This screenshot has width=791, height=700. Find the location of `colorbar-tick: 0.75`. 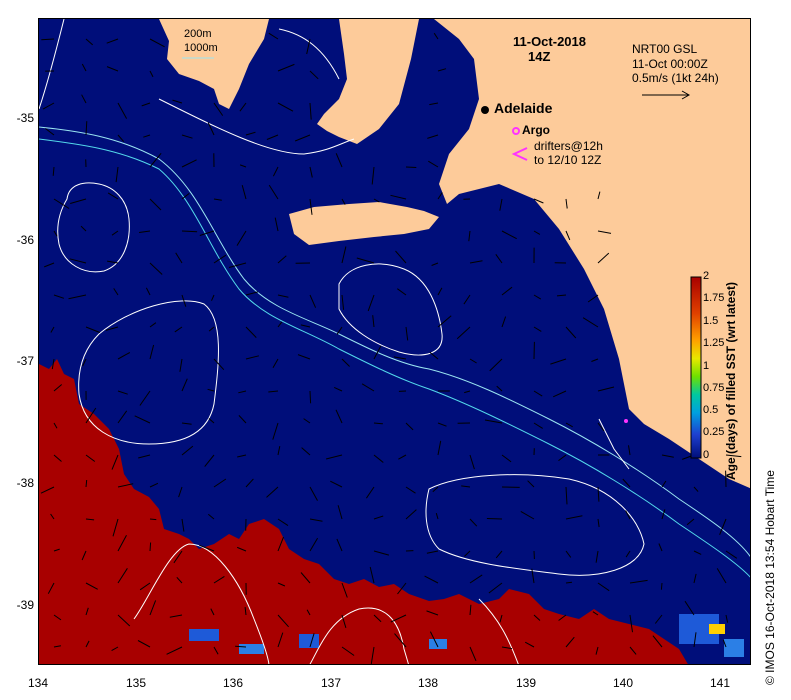

colorbar-tick: 0.75 is located at coordinates (714, 388).